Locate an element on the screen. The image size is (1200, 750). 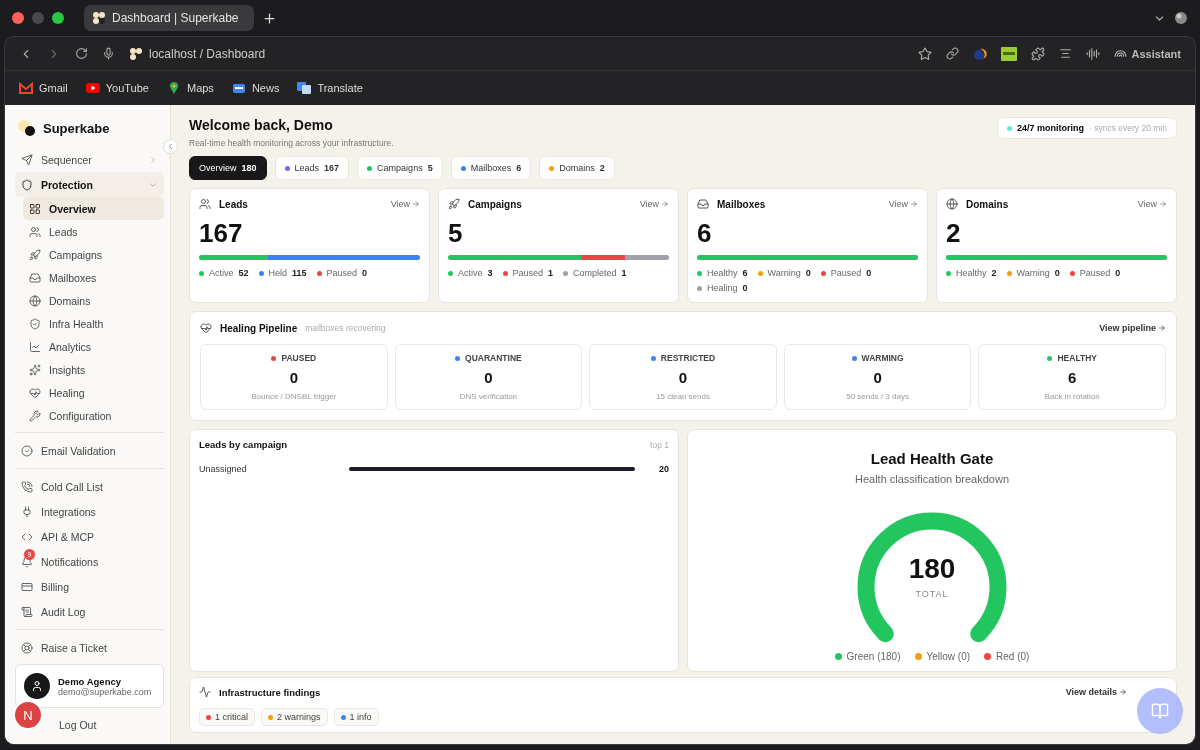
bookmark: Maps is located at coordinates (190, 88).